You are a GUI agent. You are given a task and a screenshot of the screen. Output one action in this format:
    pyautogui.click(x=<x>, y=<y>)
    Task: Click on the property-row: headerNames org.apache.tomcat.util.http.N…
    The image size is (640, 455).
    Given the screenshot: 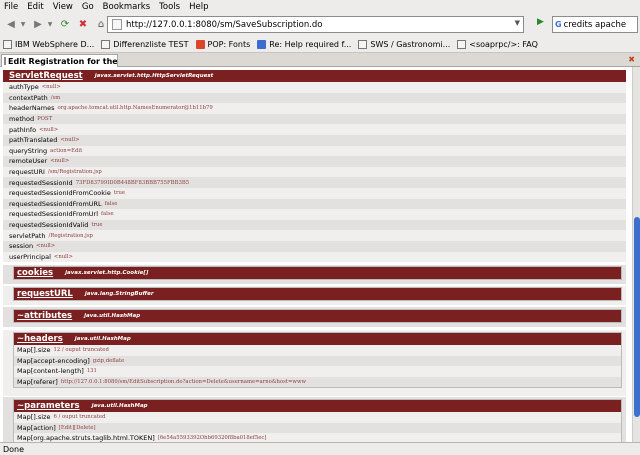 What is the action you would take?
    pyautogui.click(x=314, y=108)
    